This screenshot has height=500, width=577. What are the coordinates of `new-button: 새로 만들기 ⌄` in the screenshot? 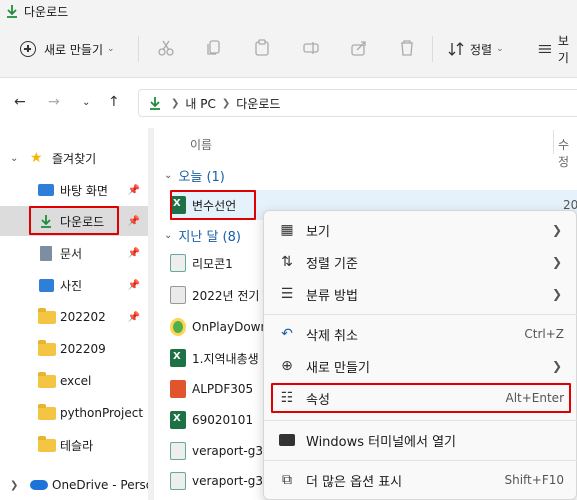 It's located at (67, 49).